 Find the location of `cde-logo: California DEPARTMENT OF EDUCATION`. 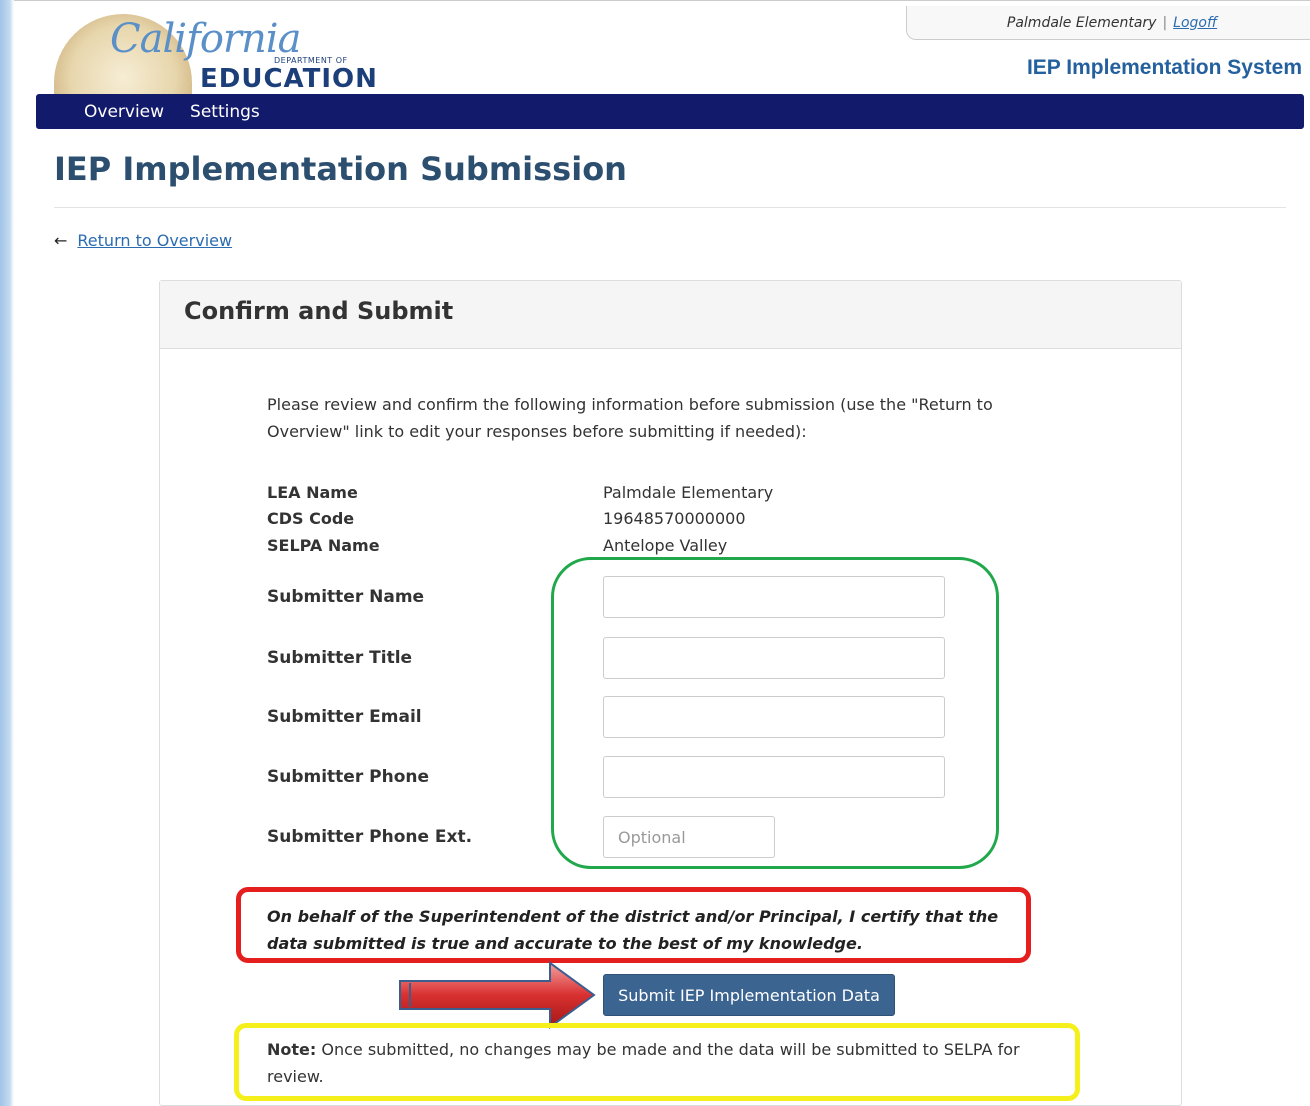

cde-logo: California DEPARTMENT OF EDUCATION is located at coordinates (234, 53).